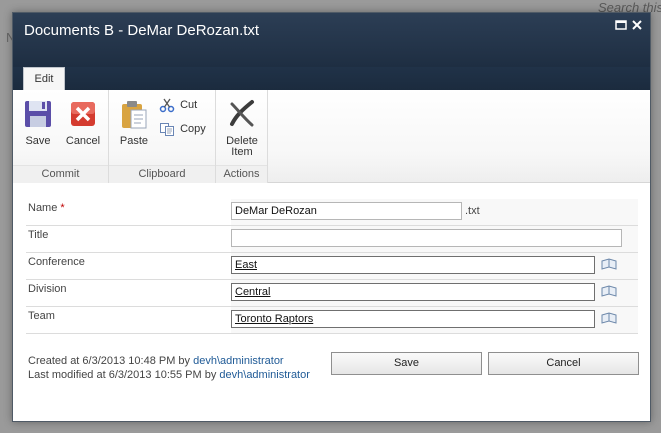 The width and height of the screenshot is (661, 433). What do you see at coordinates (60, 174) in the screenshot?
I see `group-label-commit: Commit` at bounding box center [60, 174].